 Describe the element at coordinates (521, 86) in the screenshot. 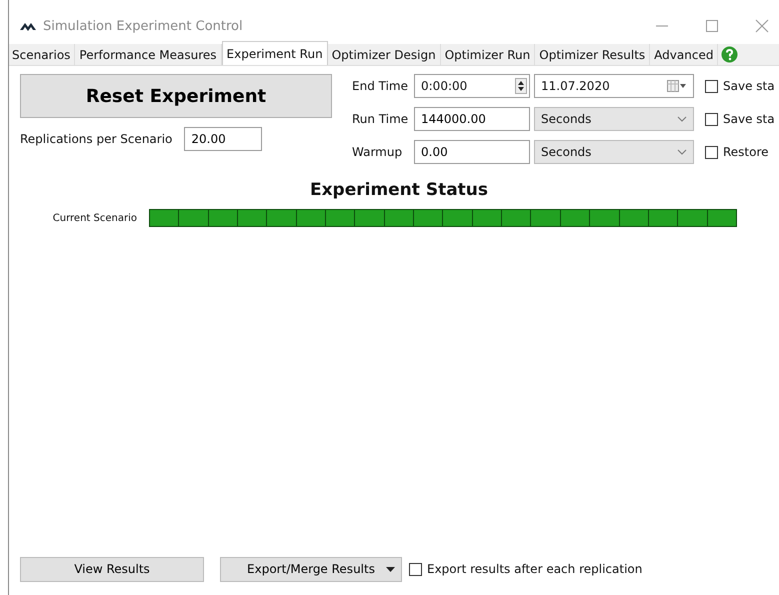

I see `spinner-icon` at that location.